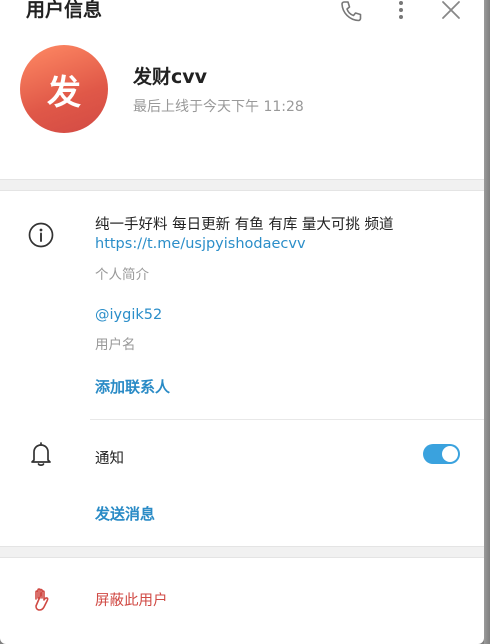  What do you see at coordinates (115, 345) in the screenshot?
I see `username-label: 用户名` at bounding box center [115, 345].